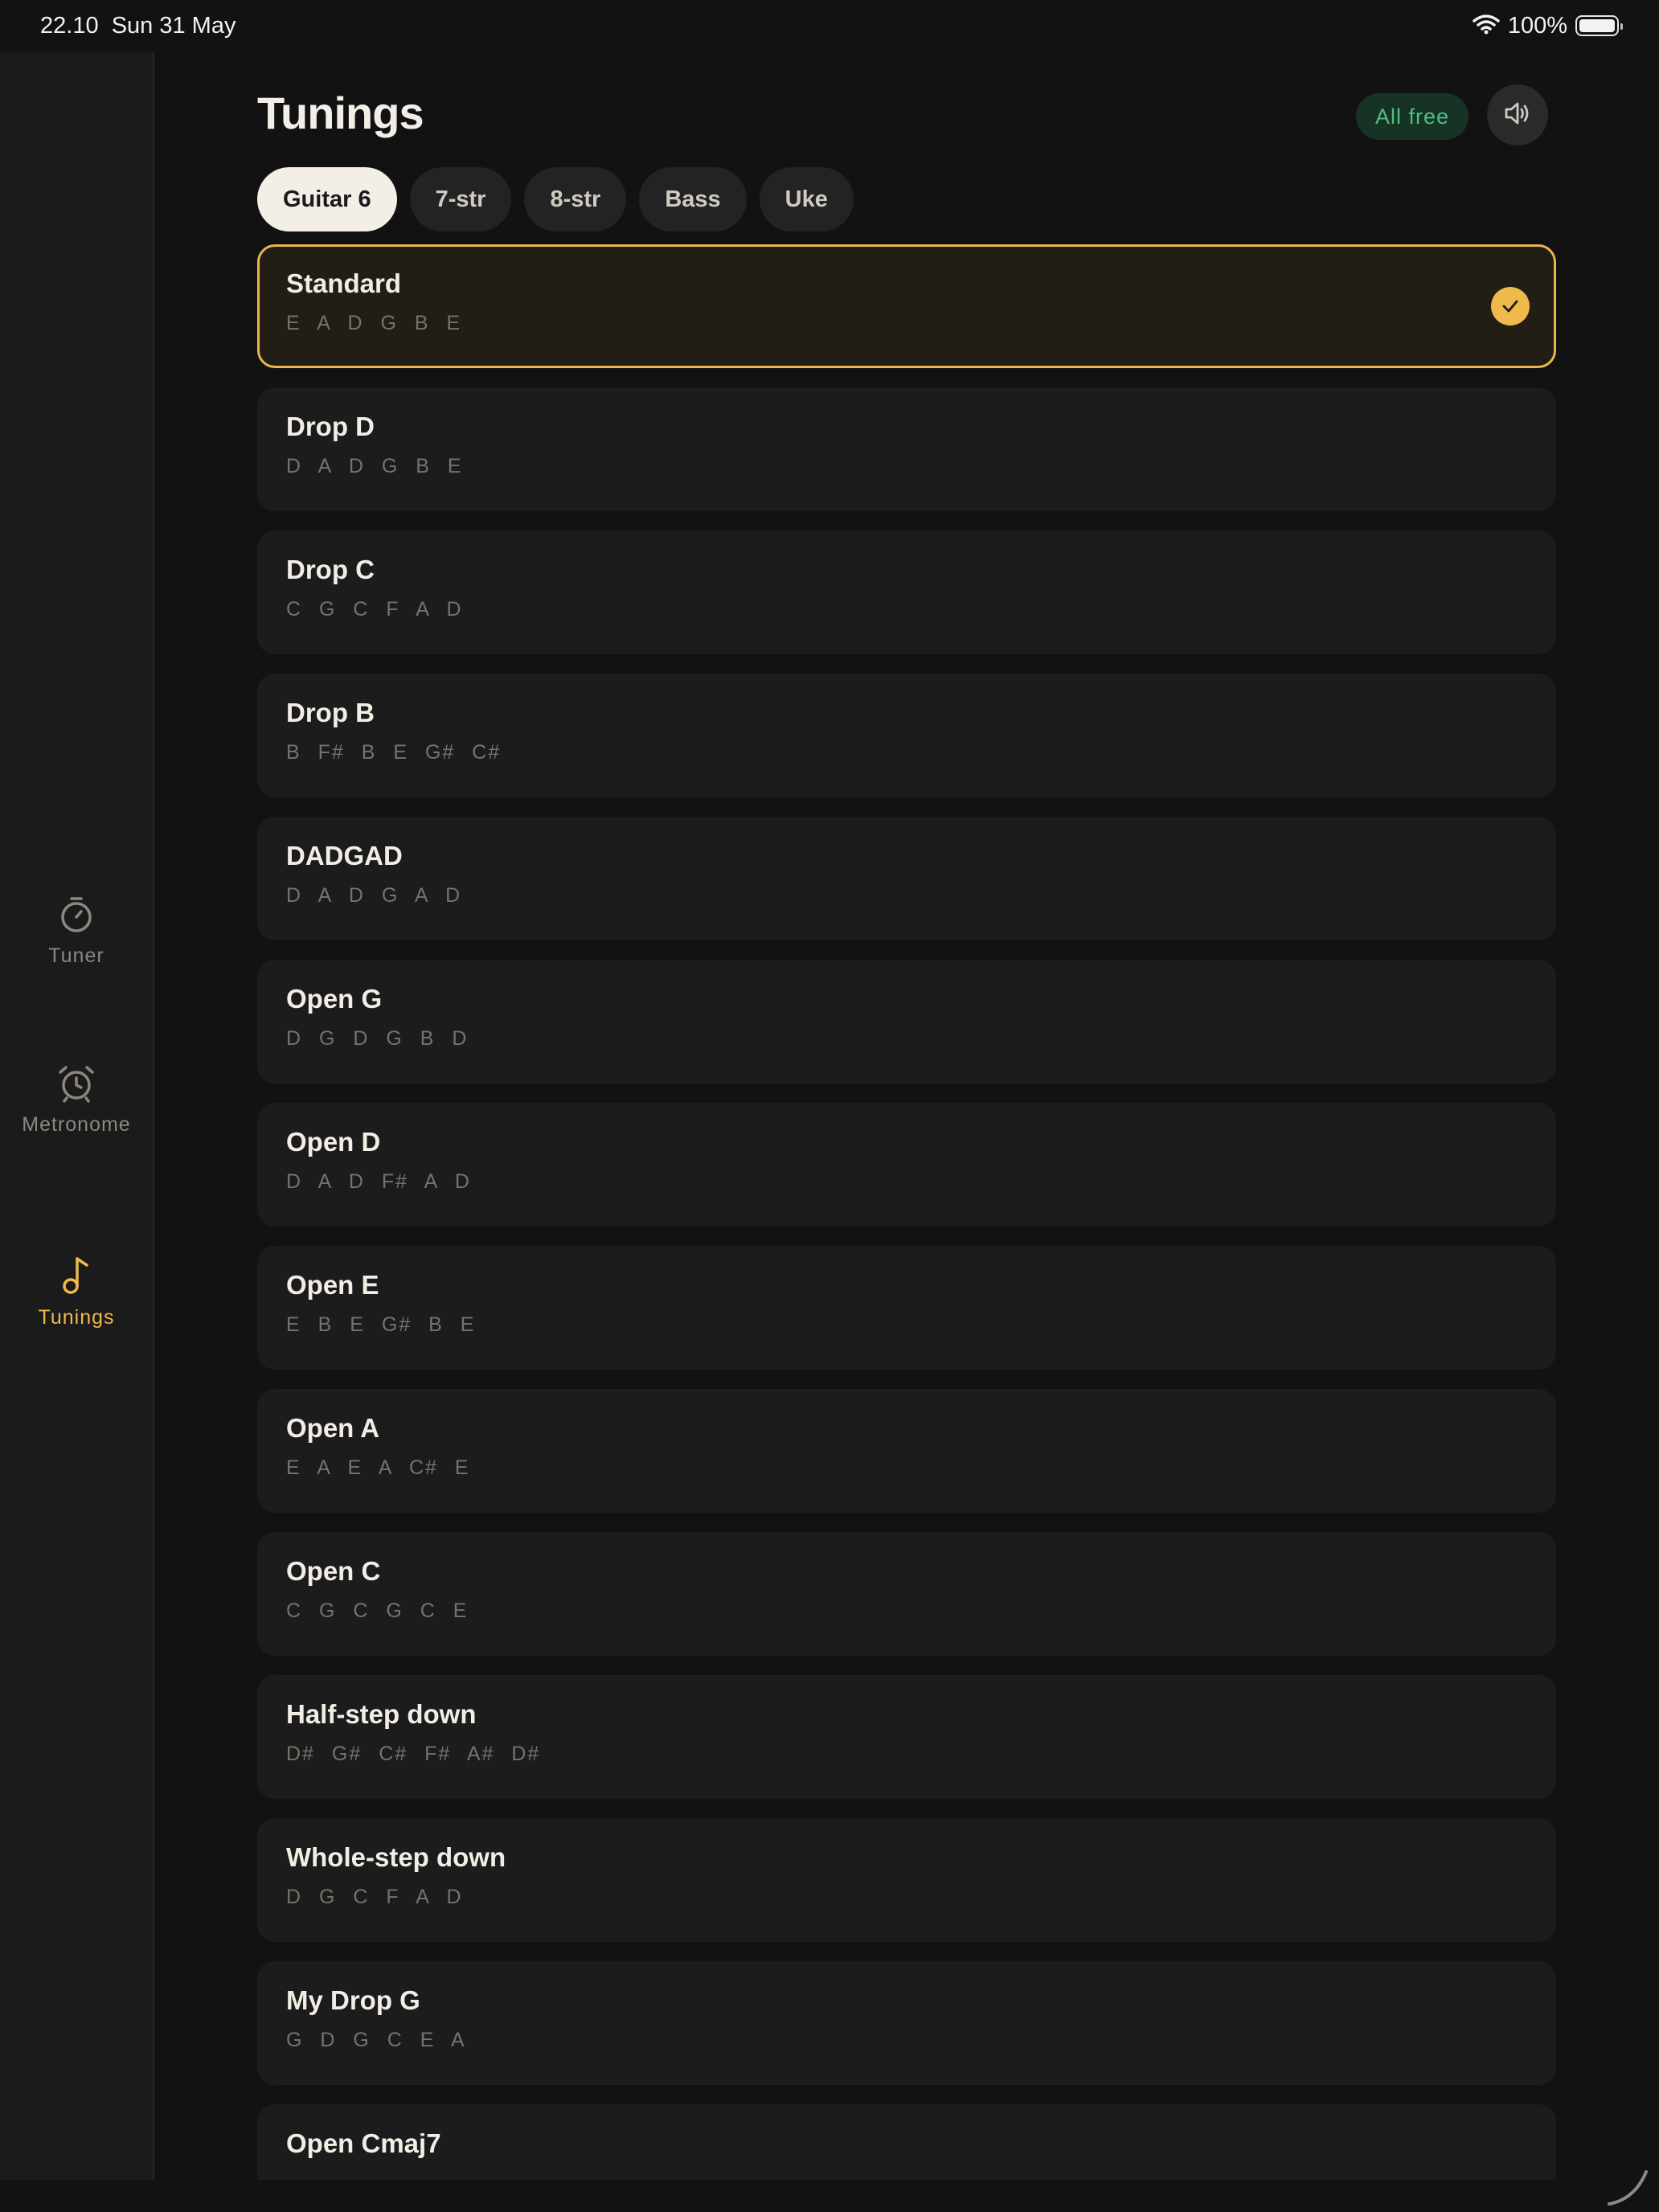 This screenshot has height=2212, width=1659. Describe the element at coordinates (377, 1038) in the screenshot. I see `tuning-notes: D G D G B D` at that location.